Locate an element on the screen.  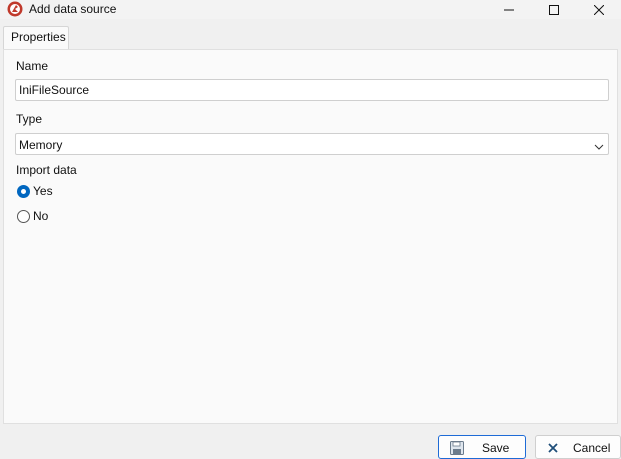
tab-properties: Properties is located at coordinates (36, 38).